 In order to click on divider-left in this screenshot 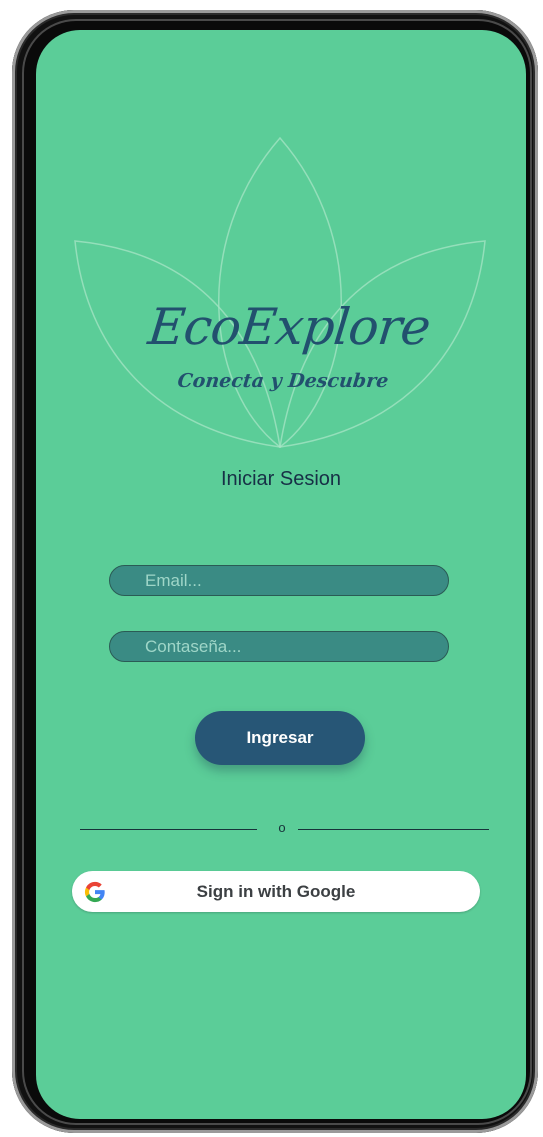, I will do `click(168, 829)`.